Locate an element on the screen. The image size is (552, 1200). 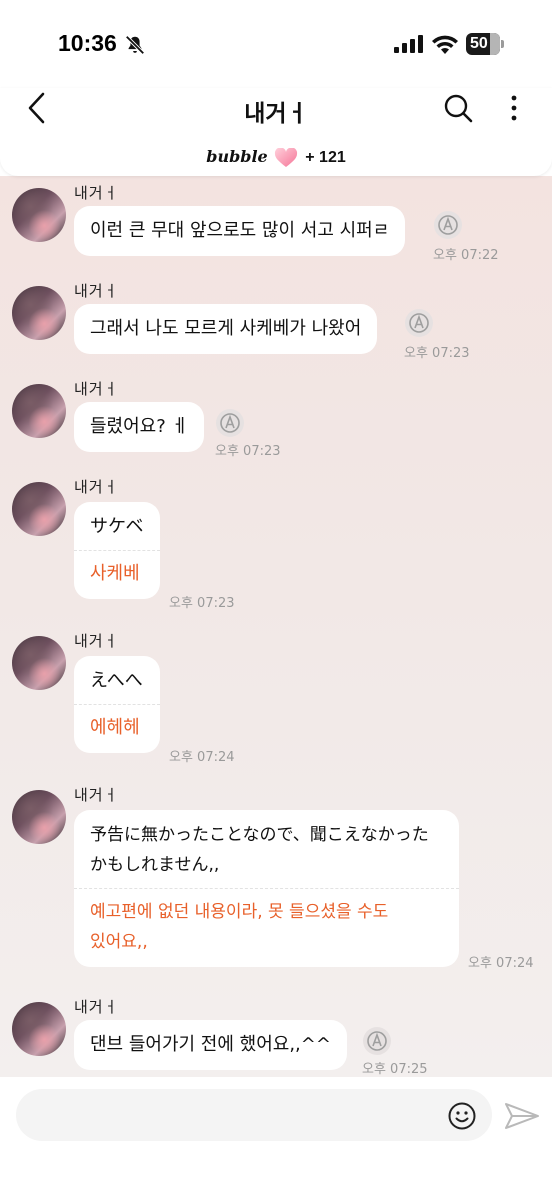
message-bubble: 이런 큰 무대 앞으로도 많이 서고 시퍼ㄹ is located at coordinates (240, 231).